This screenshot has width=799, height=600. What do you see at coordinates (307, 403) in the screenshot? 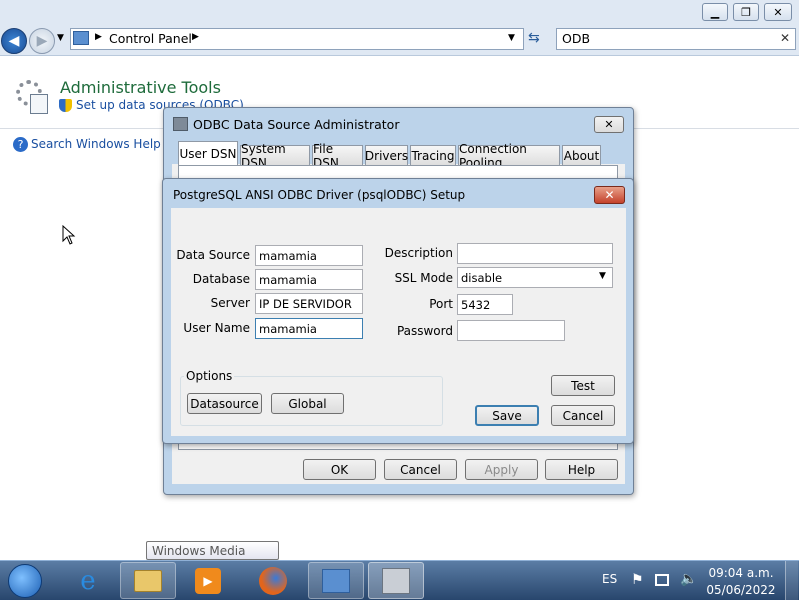
I see `global-button: Global` at bounding box center [307, 403].